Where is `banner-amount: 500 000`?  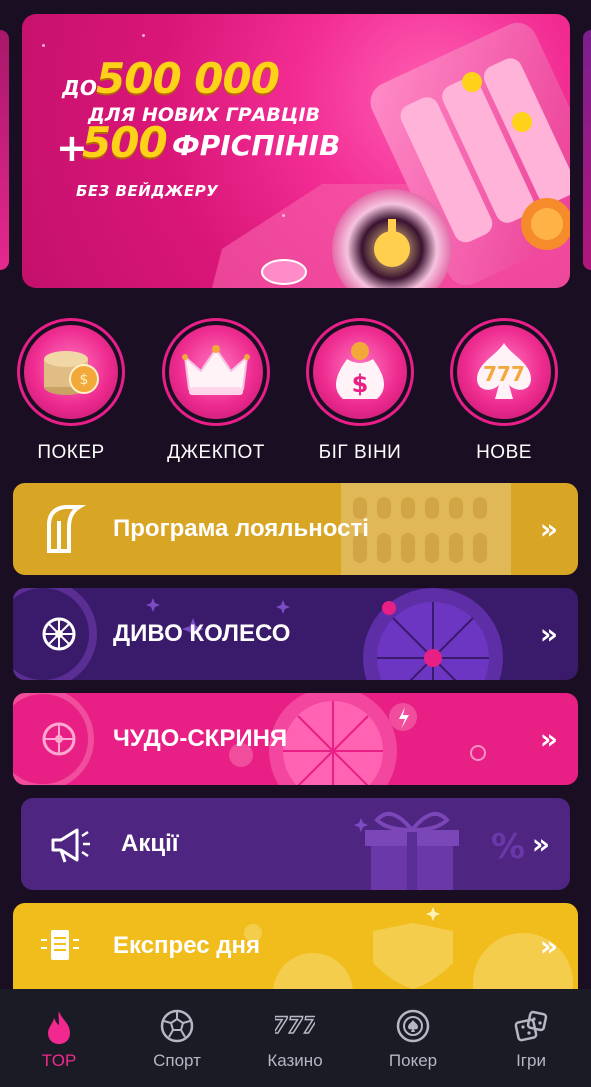
banner-amount: 500 000 is located at coordinates (188, 78).